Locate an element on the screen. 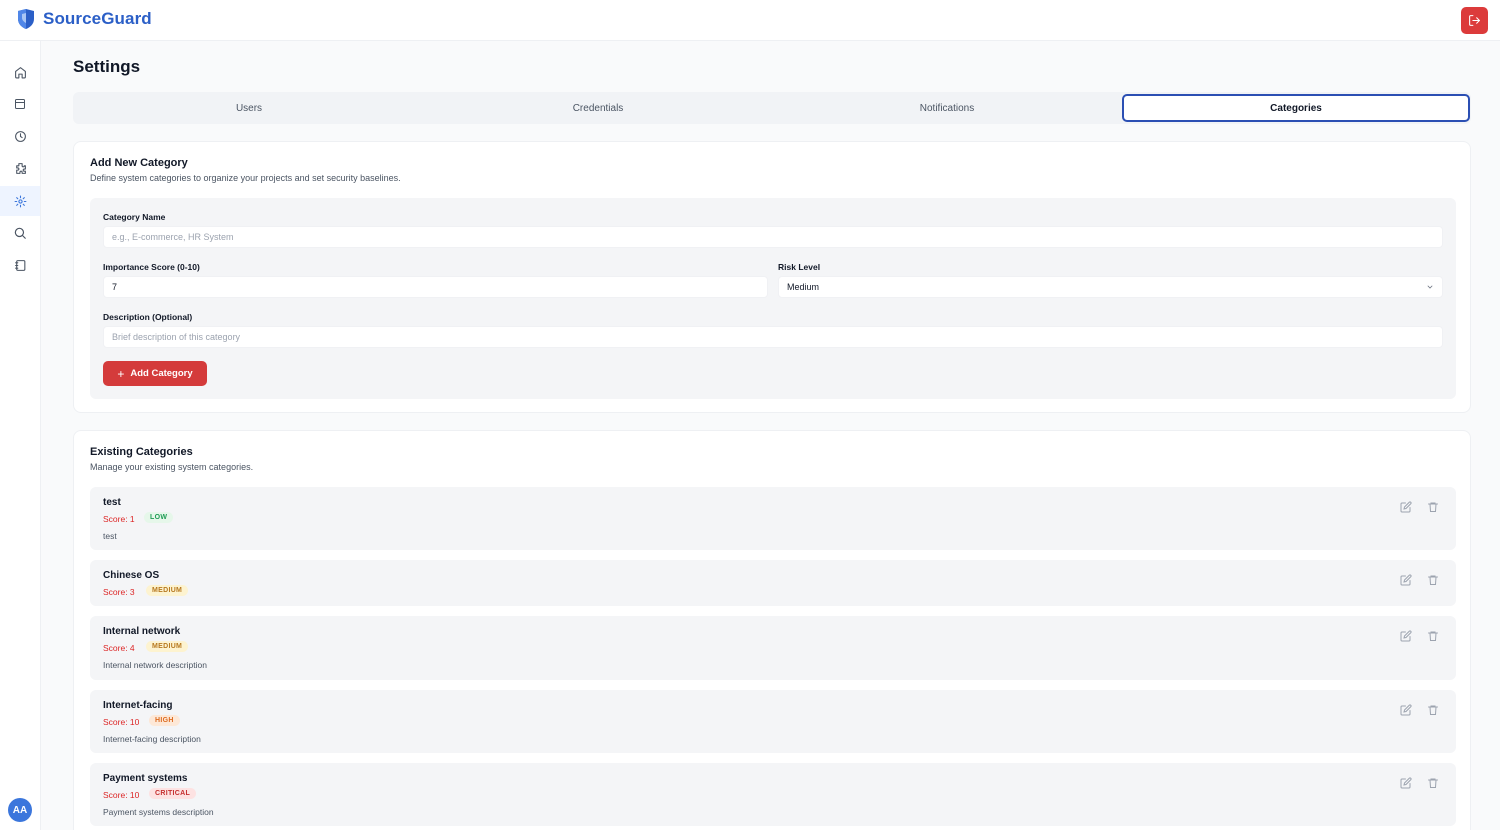 Image resolution: width=1500 pixels, height=830 pixels. category-name-label: Category Name is located at coordinates (134, 217).